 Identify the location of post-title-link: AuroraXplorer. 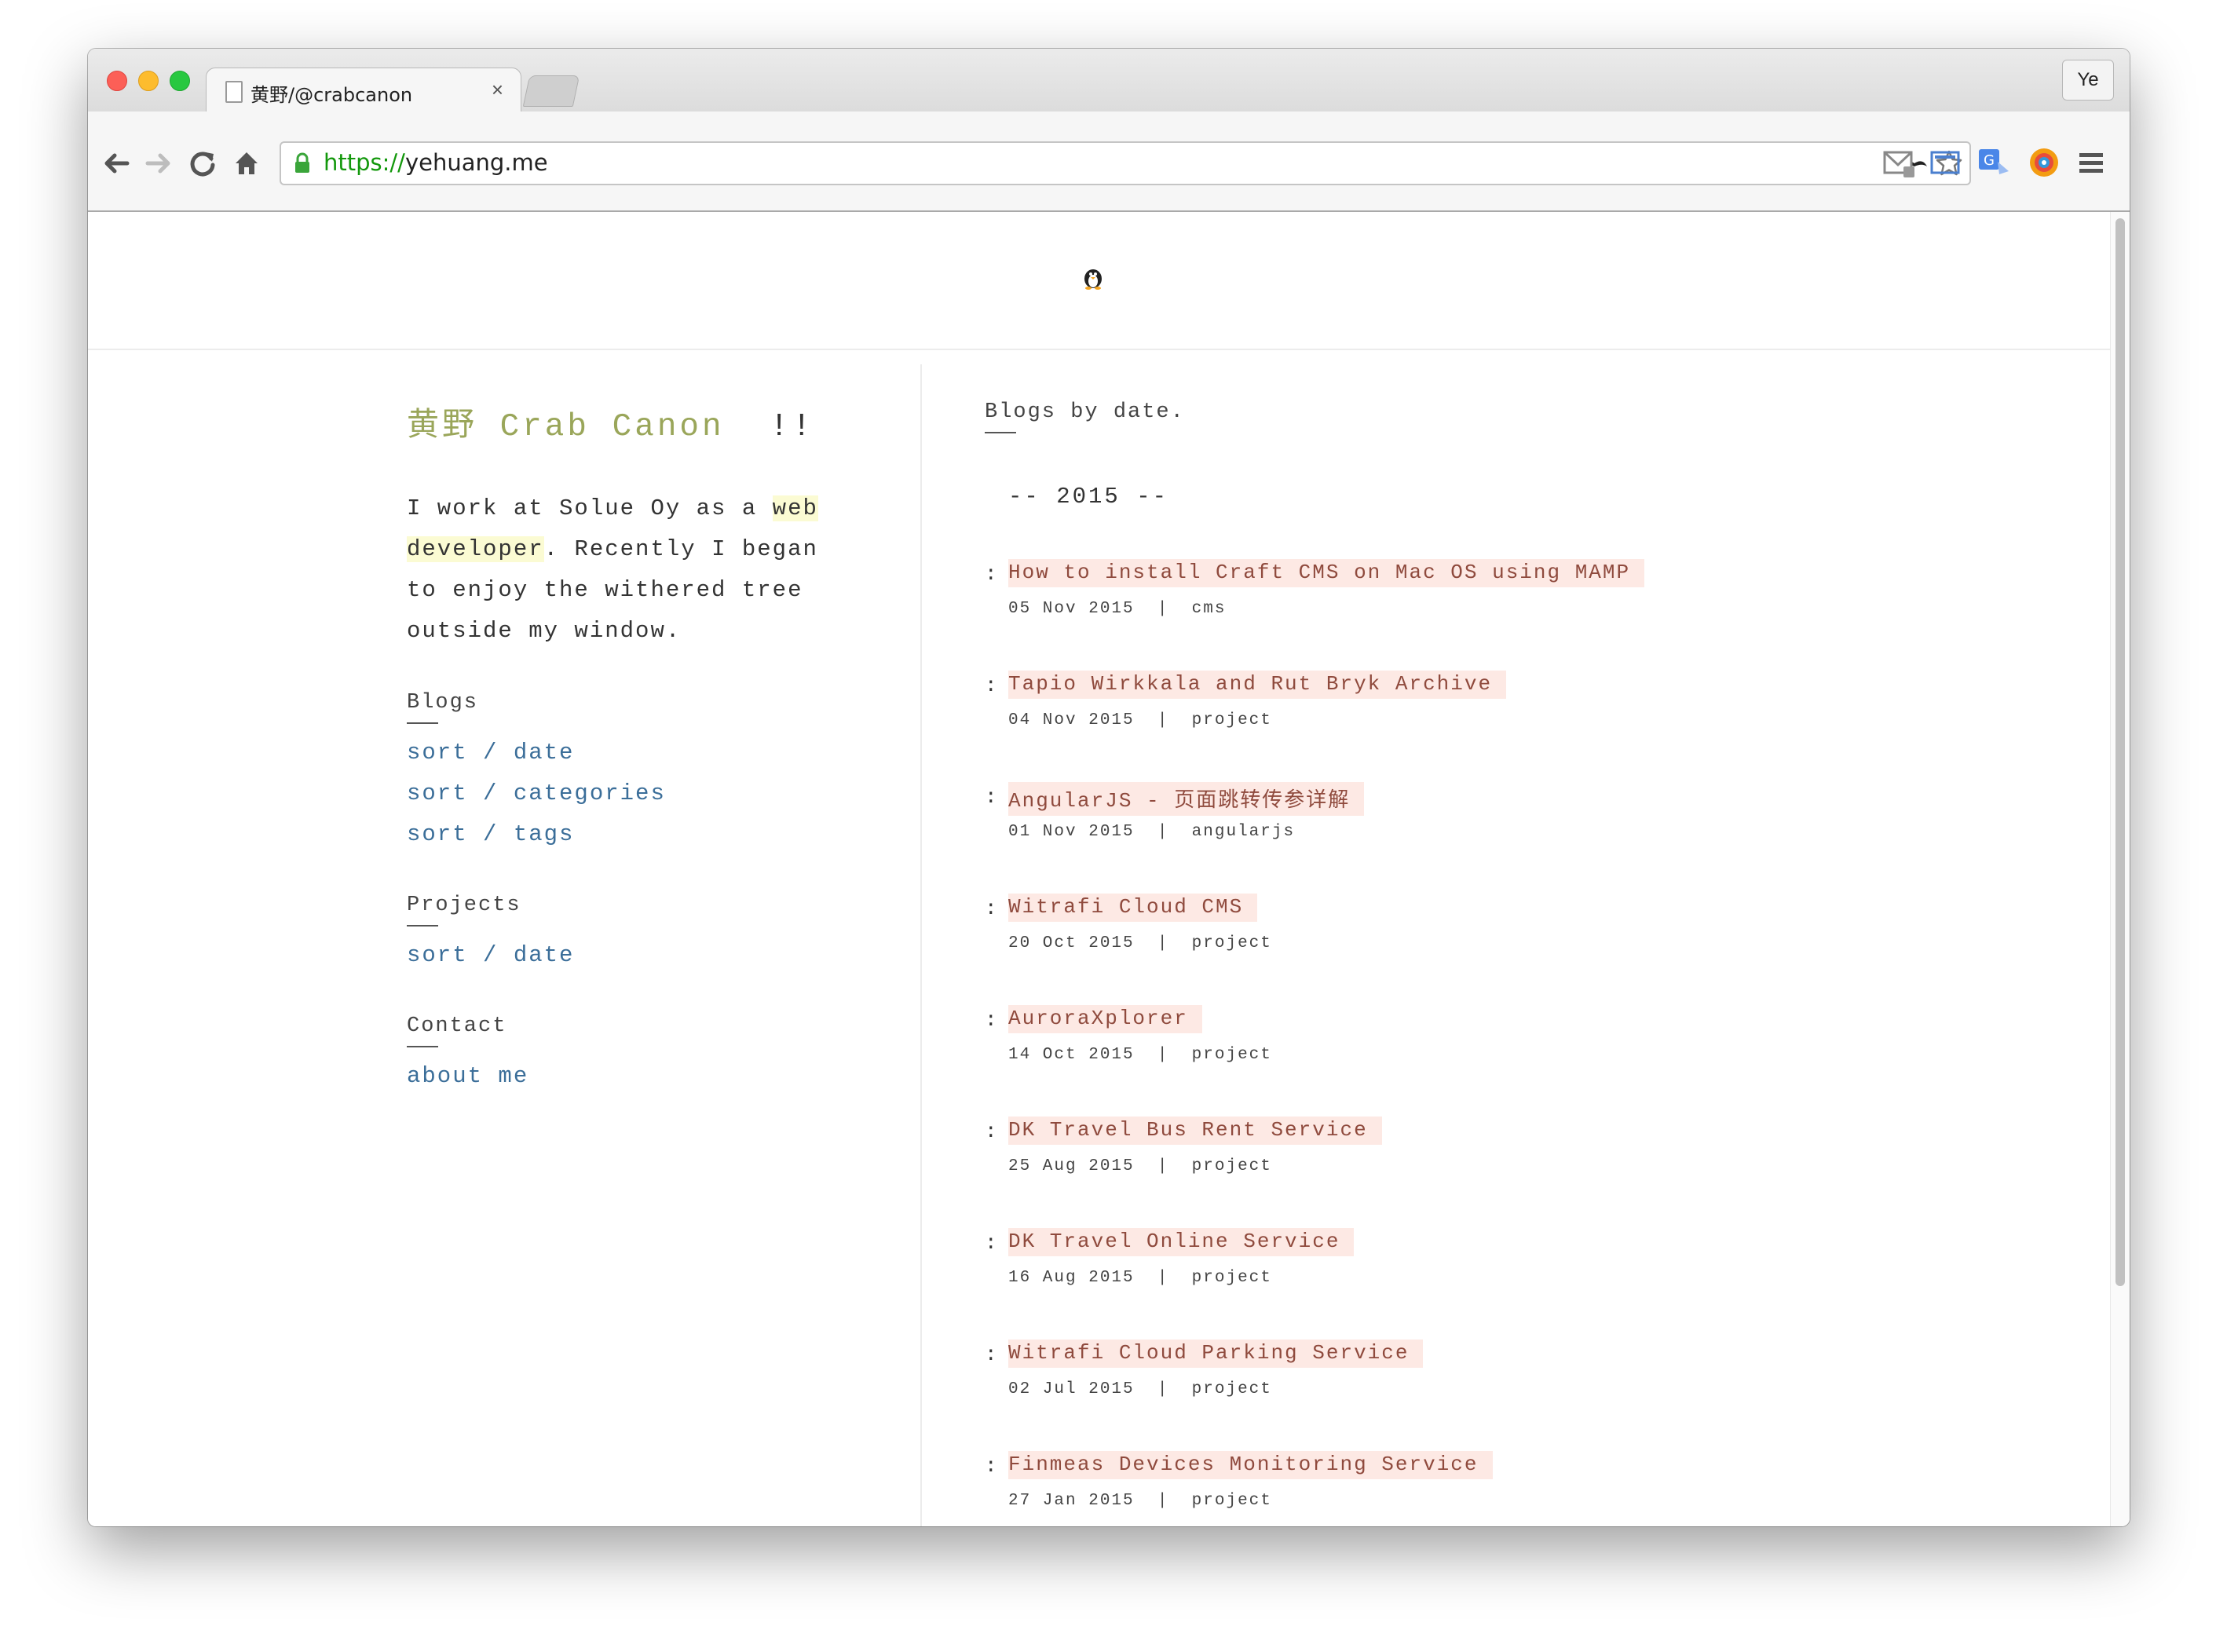
(1105, 1019).